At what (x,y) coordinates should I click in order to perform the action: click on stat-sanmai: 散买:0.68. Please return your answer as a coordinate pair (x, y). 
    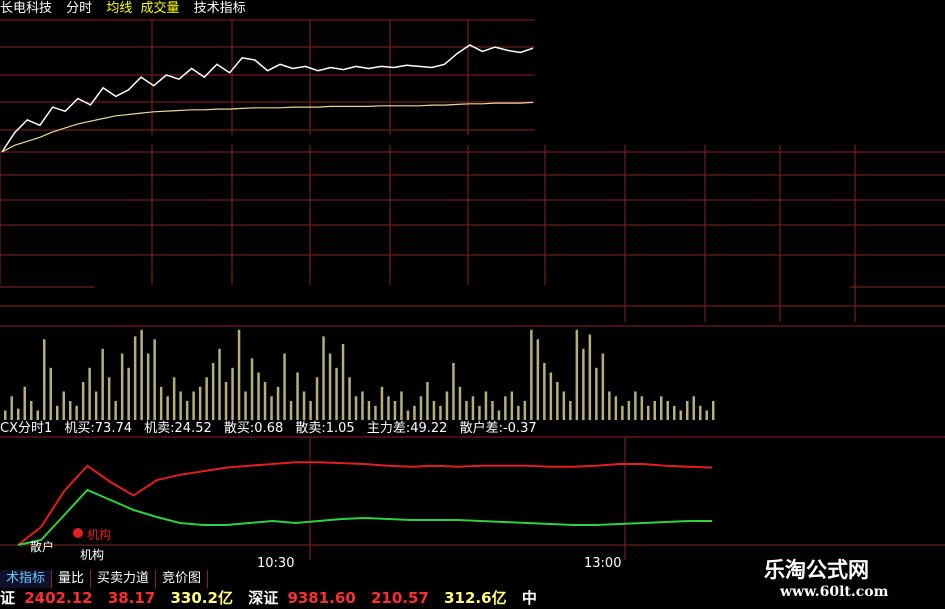
    Looking at the image, I should click on (253, 428).